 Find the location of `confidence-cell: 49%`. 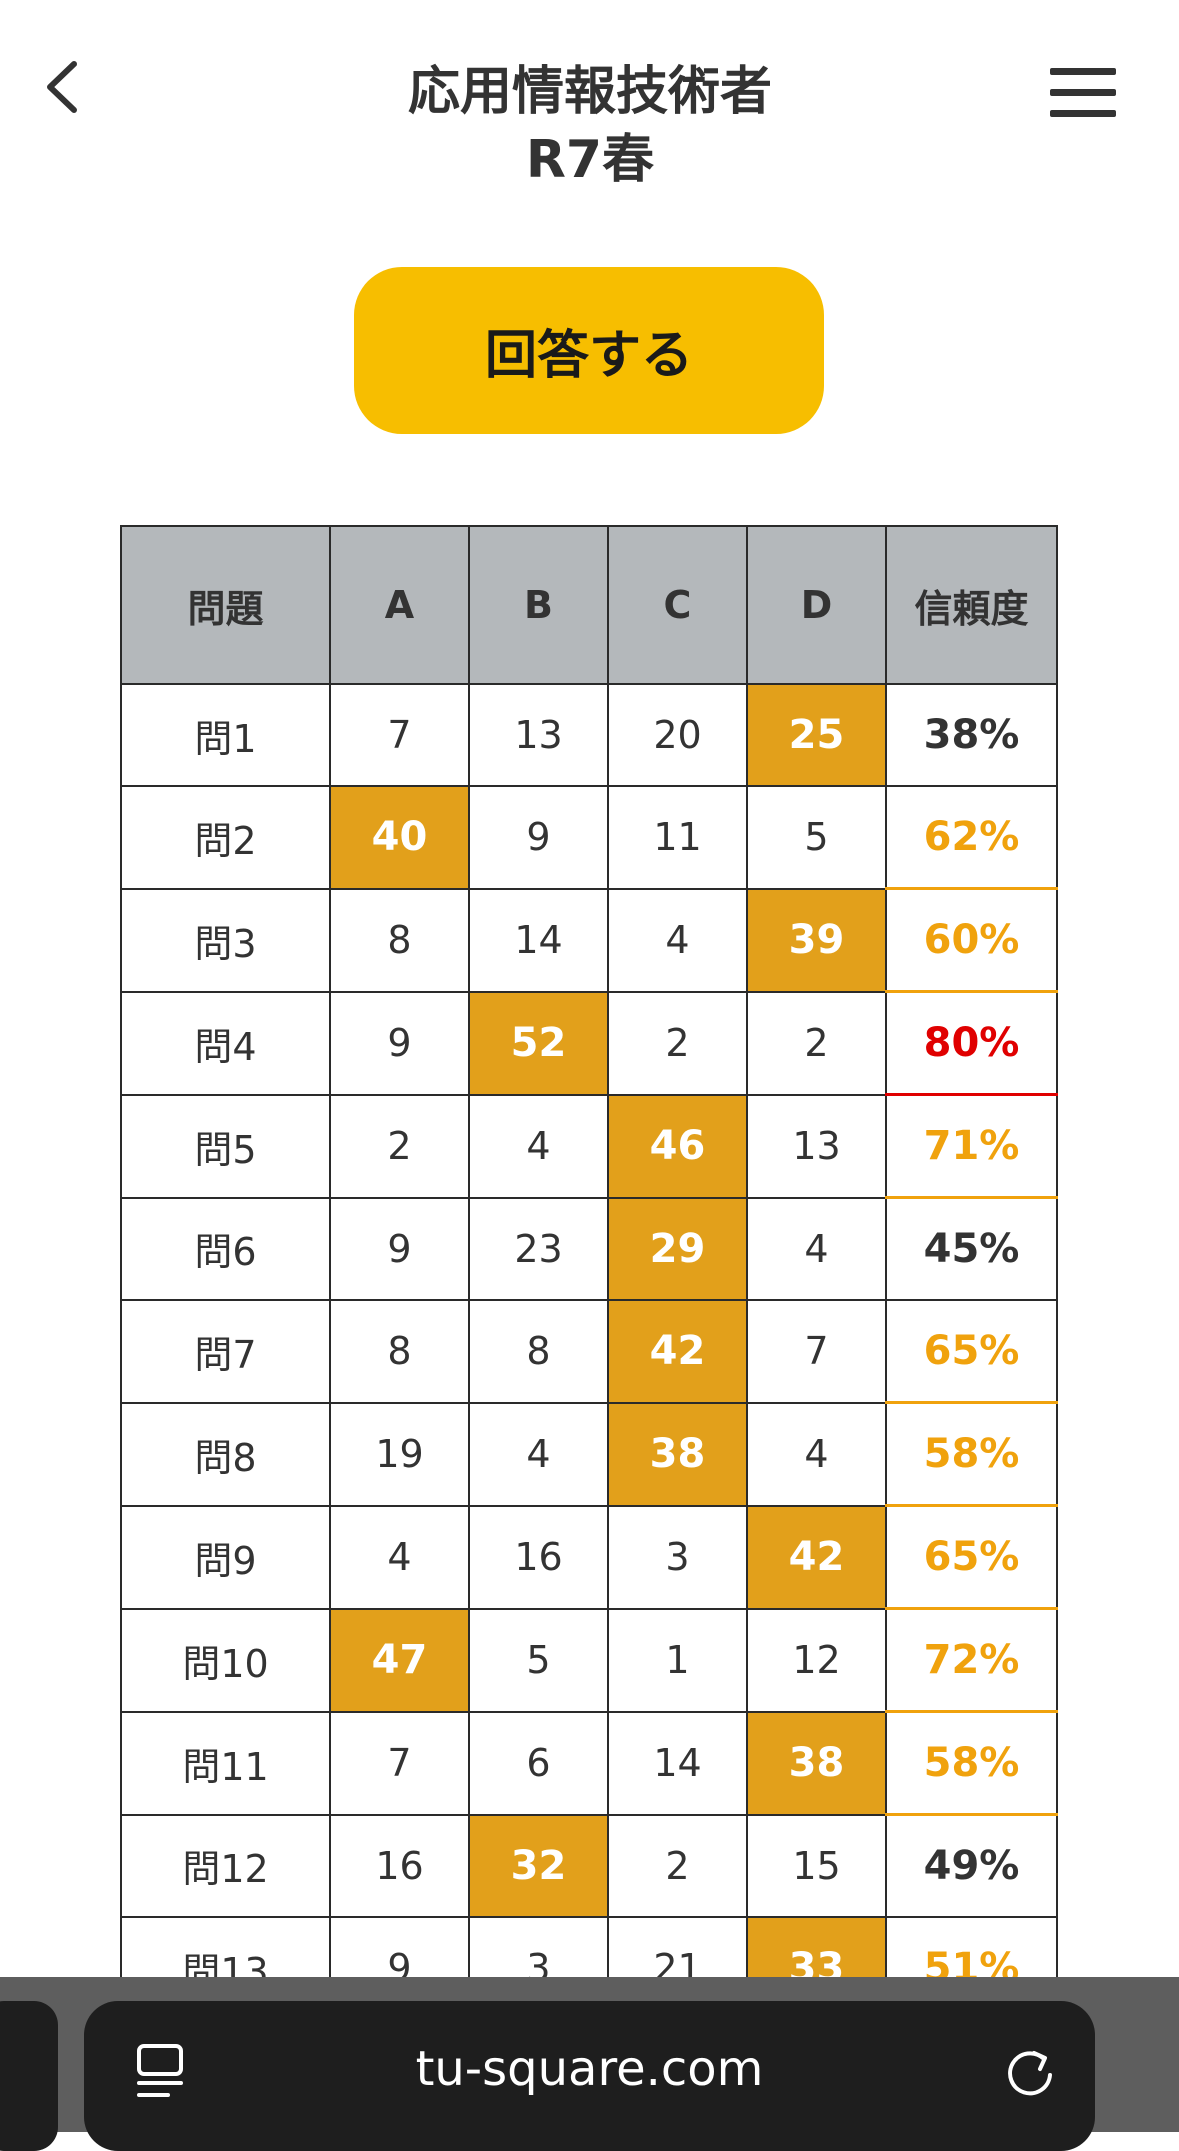

confidence-cell: 49% is located at coordinates (971, 1865).